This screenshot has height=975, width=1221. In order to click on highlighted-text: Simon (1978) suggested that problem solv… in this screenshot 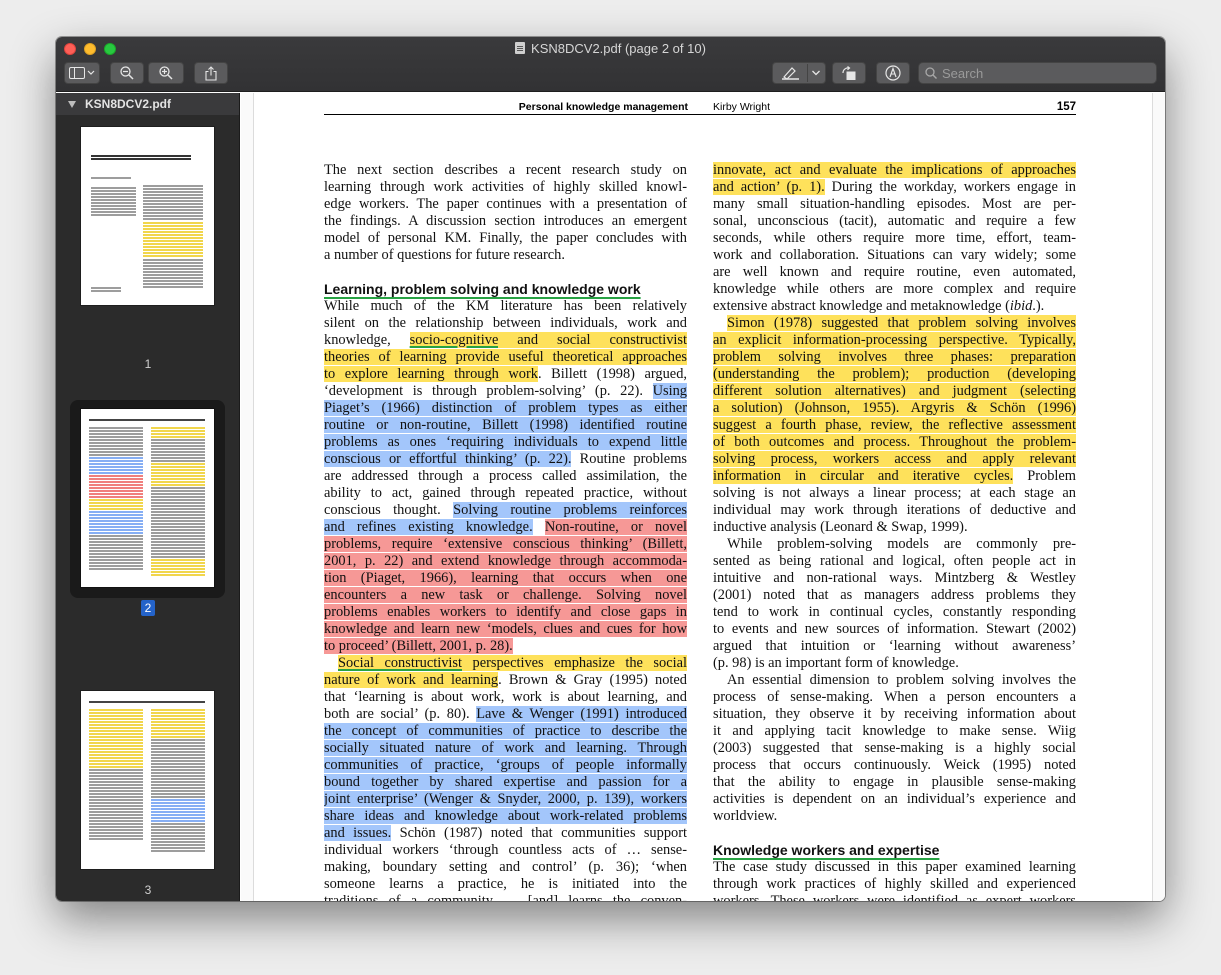, I will do `click(901, 323)`.